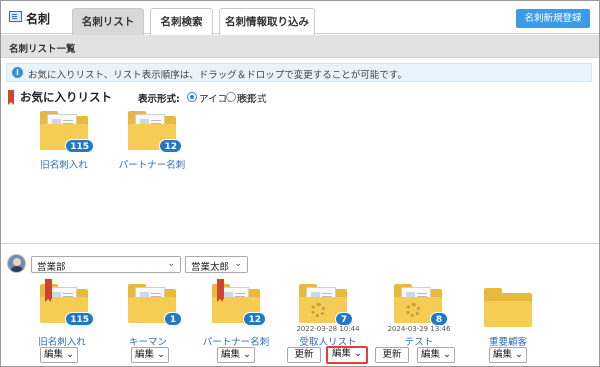  Describe the element at coordinates (210, 267) in the screenshot. I see `user-value: 営業太郎` at that location.